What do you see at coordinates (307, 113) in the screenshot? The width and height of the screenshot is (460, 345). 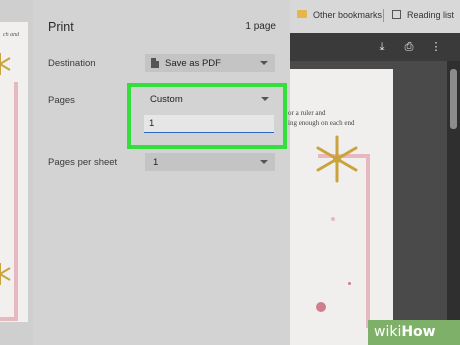 I see `preview-text-line-1: or a ruler and` at bounding box center [307, 113].